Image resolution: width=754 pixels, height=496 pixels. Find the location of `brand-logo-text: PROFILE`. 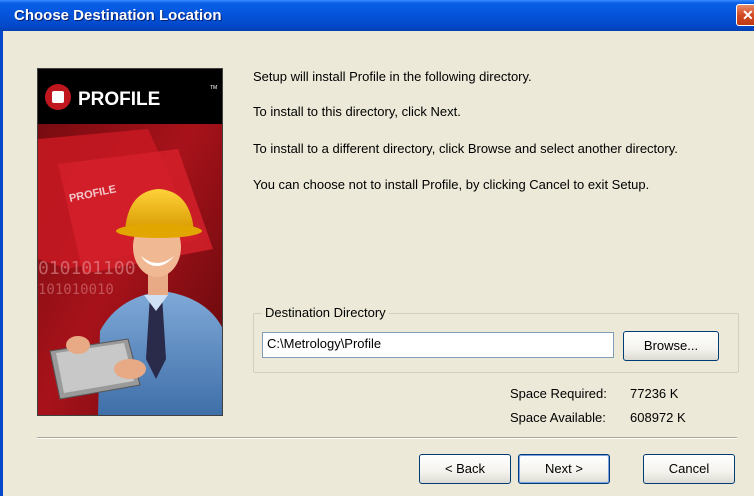

brand-logo-text: PROFILE is located at coordinates (119, 99).